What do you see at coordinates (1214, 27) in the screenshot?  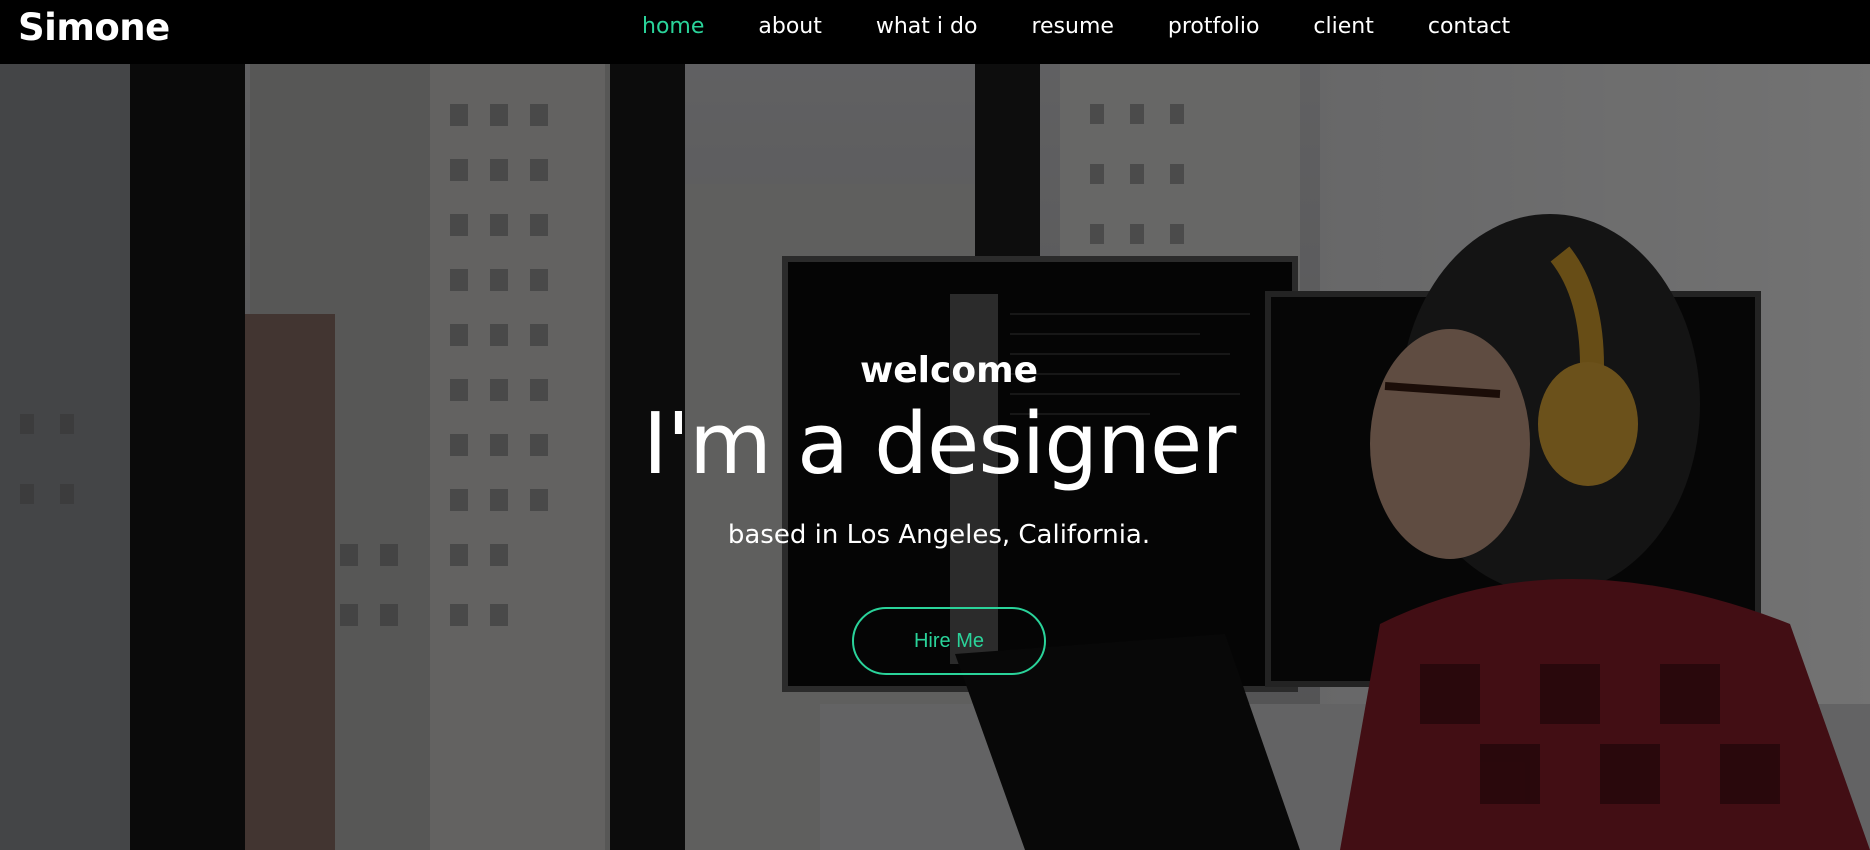 I see `nav-item-portfolio: protfolio` at bounding box center [1214, 27].